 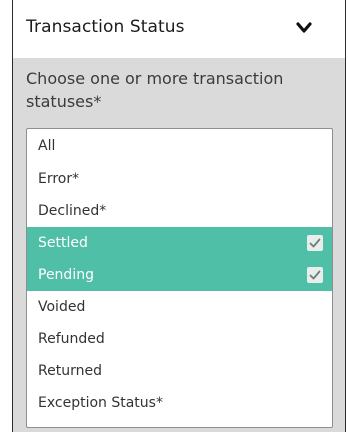 I want to click on option-label: All, so click(x=47, y=146).